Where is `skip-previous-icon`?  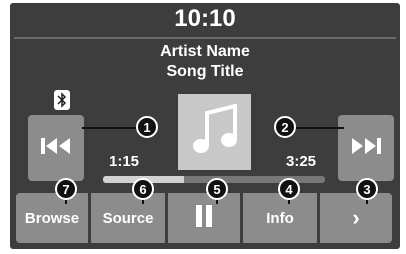
skip-previous-icon is located at coordinates (56, 148).